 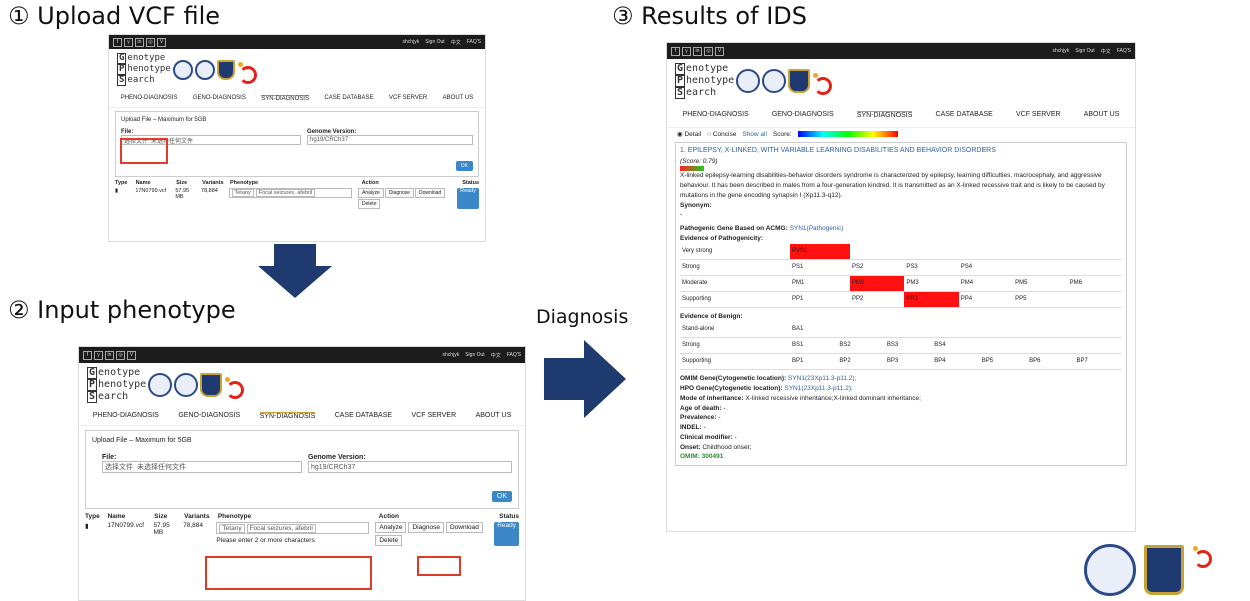 What do you see at coordinates (285, 98) in the screenshot?
I see `nav-syn: SYN-DIAGNOSIS` at bounding box center [285, 98].